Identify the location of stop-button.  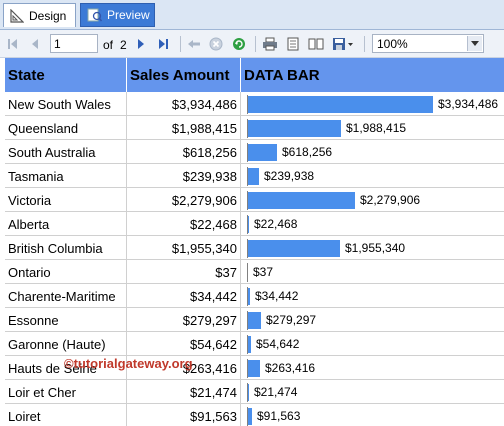
(216, 44).